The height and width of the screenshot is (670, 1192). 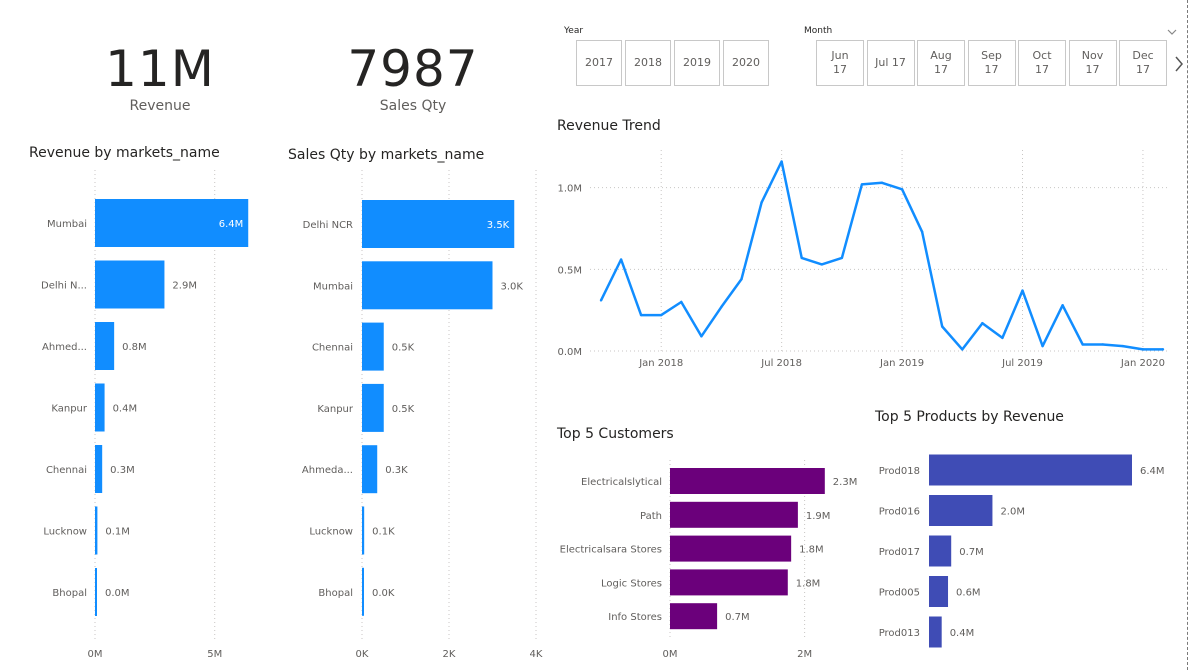 What do you see at coordinates (569, 189) in the screenshot?
I see `y-tick-label: 1.0M` at bounding box center [569, 189].